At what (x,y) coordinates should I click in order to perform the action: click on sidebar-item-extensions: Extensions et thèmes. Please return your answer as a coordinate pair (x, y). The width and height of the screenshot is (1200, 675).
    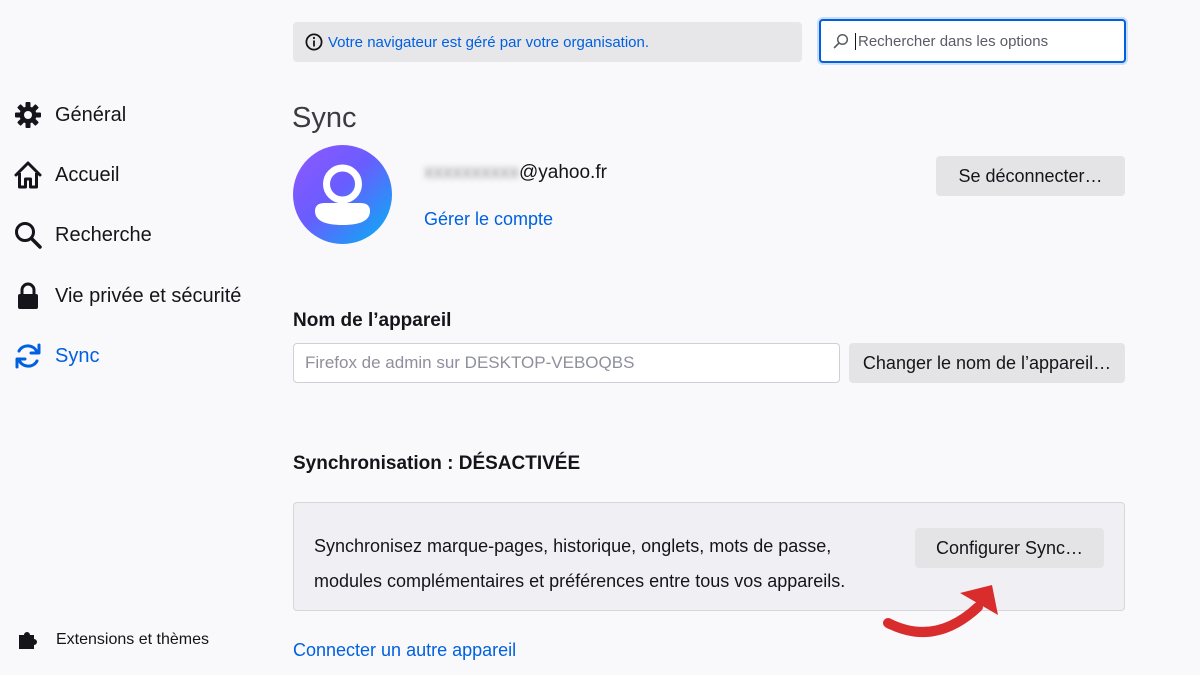
    Looking at the image, I should click on (136, 640).